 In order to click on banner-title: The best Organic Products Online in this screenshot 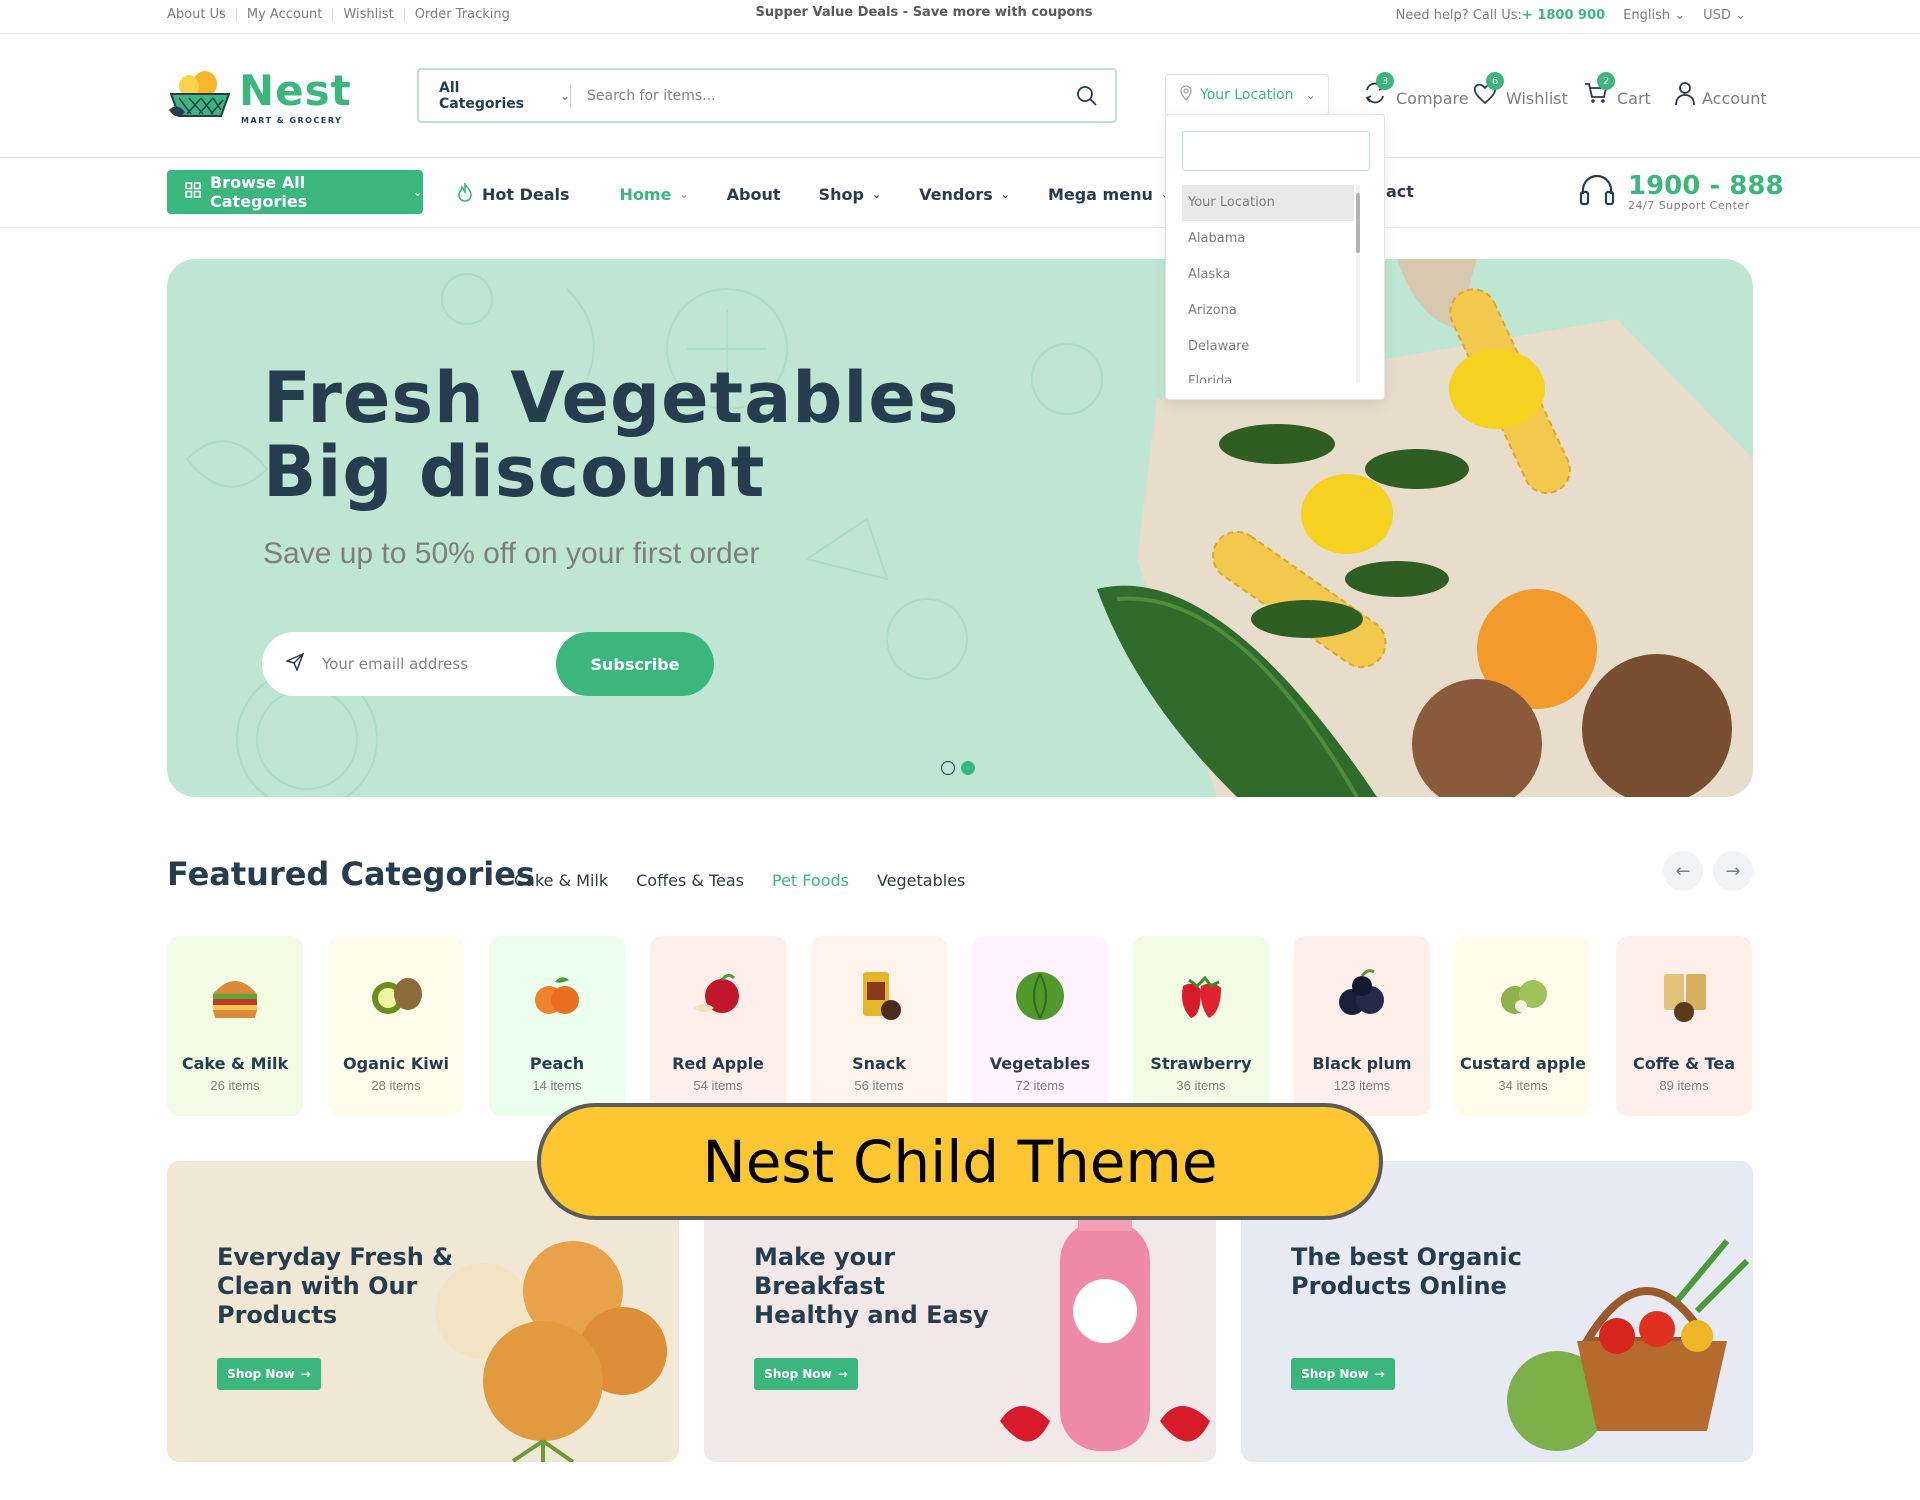, I will do `click(1406, 1271)`.